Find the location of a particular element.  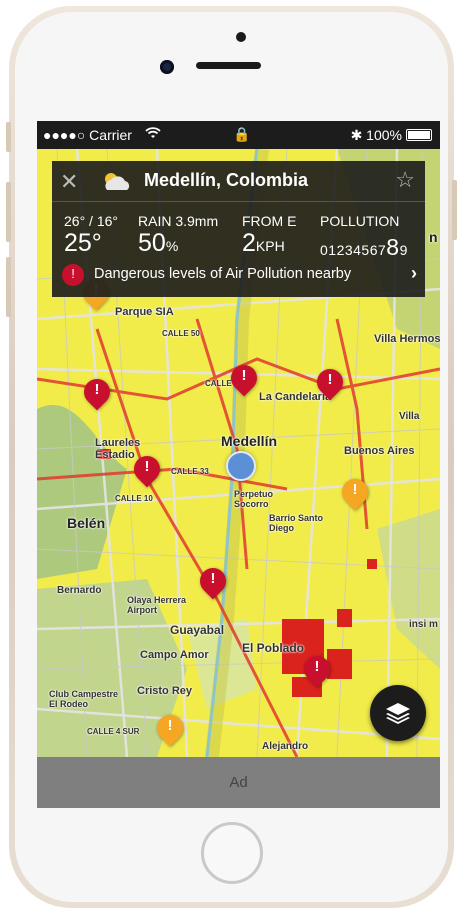

wind-value: 2 is located at coordinates (249, 243).